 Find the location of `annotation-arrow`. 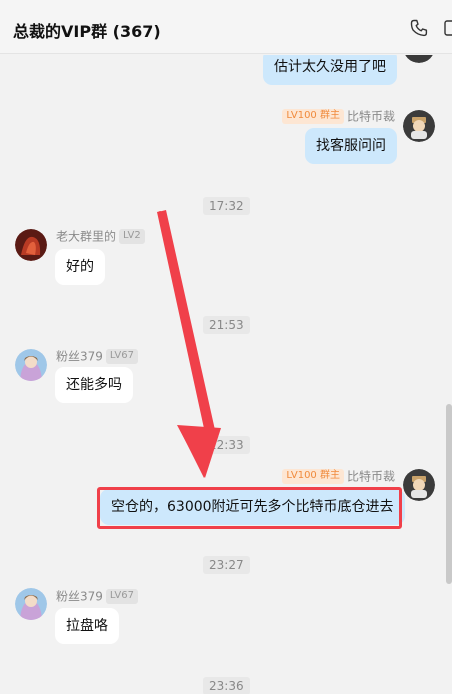

annotation-arrow is located at coordinates (189, 344).